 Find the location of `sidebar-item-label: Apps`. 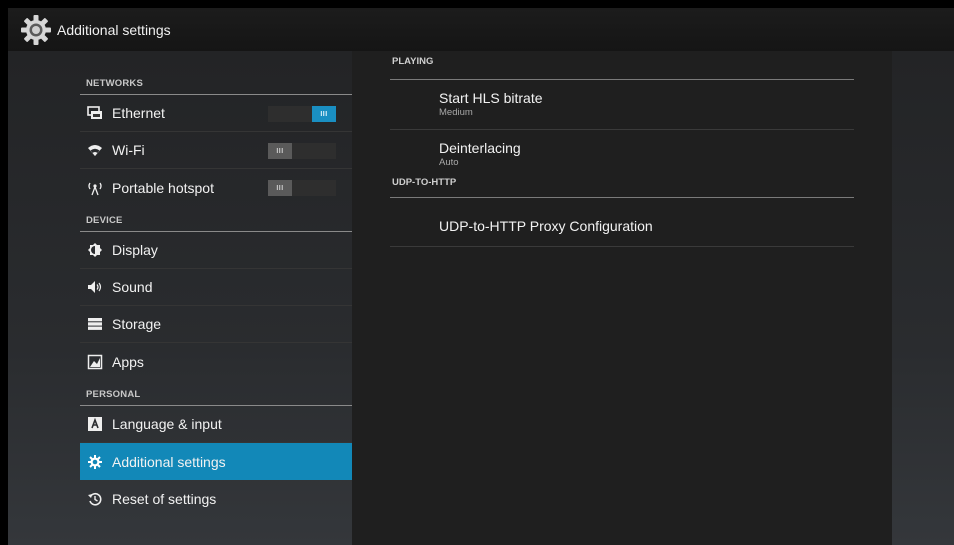

sidebar-item-label: Apps is located at coordinates (128, 361).